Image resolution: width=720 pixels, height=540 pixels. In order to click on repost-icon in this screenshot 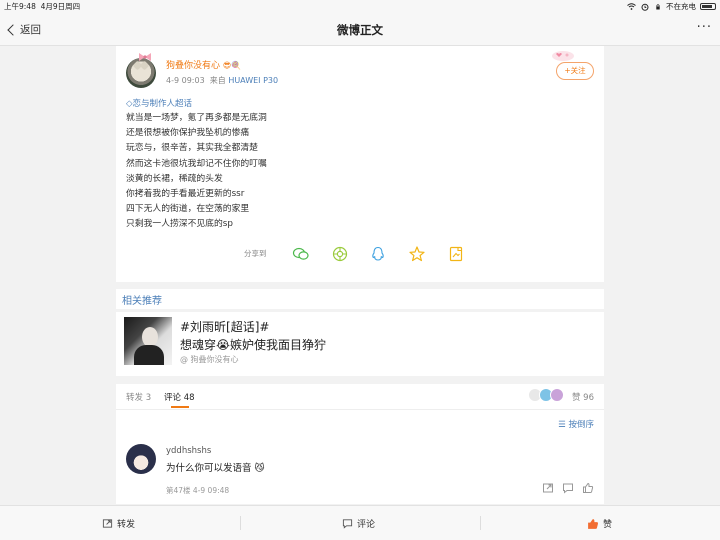, I will do `click(107, 523)`.